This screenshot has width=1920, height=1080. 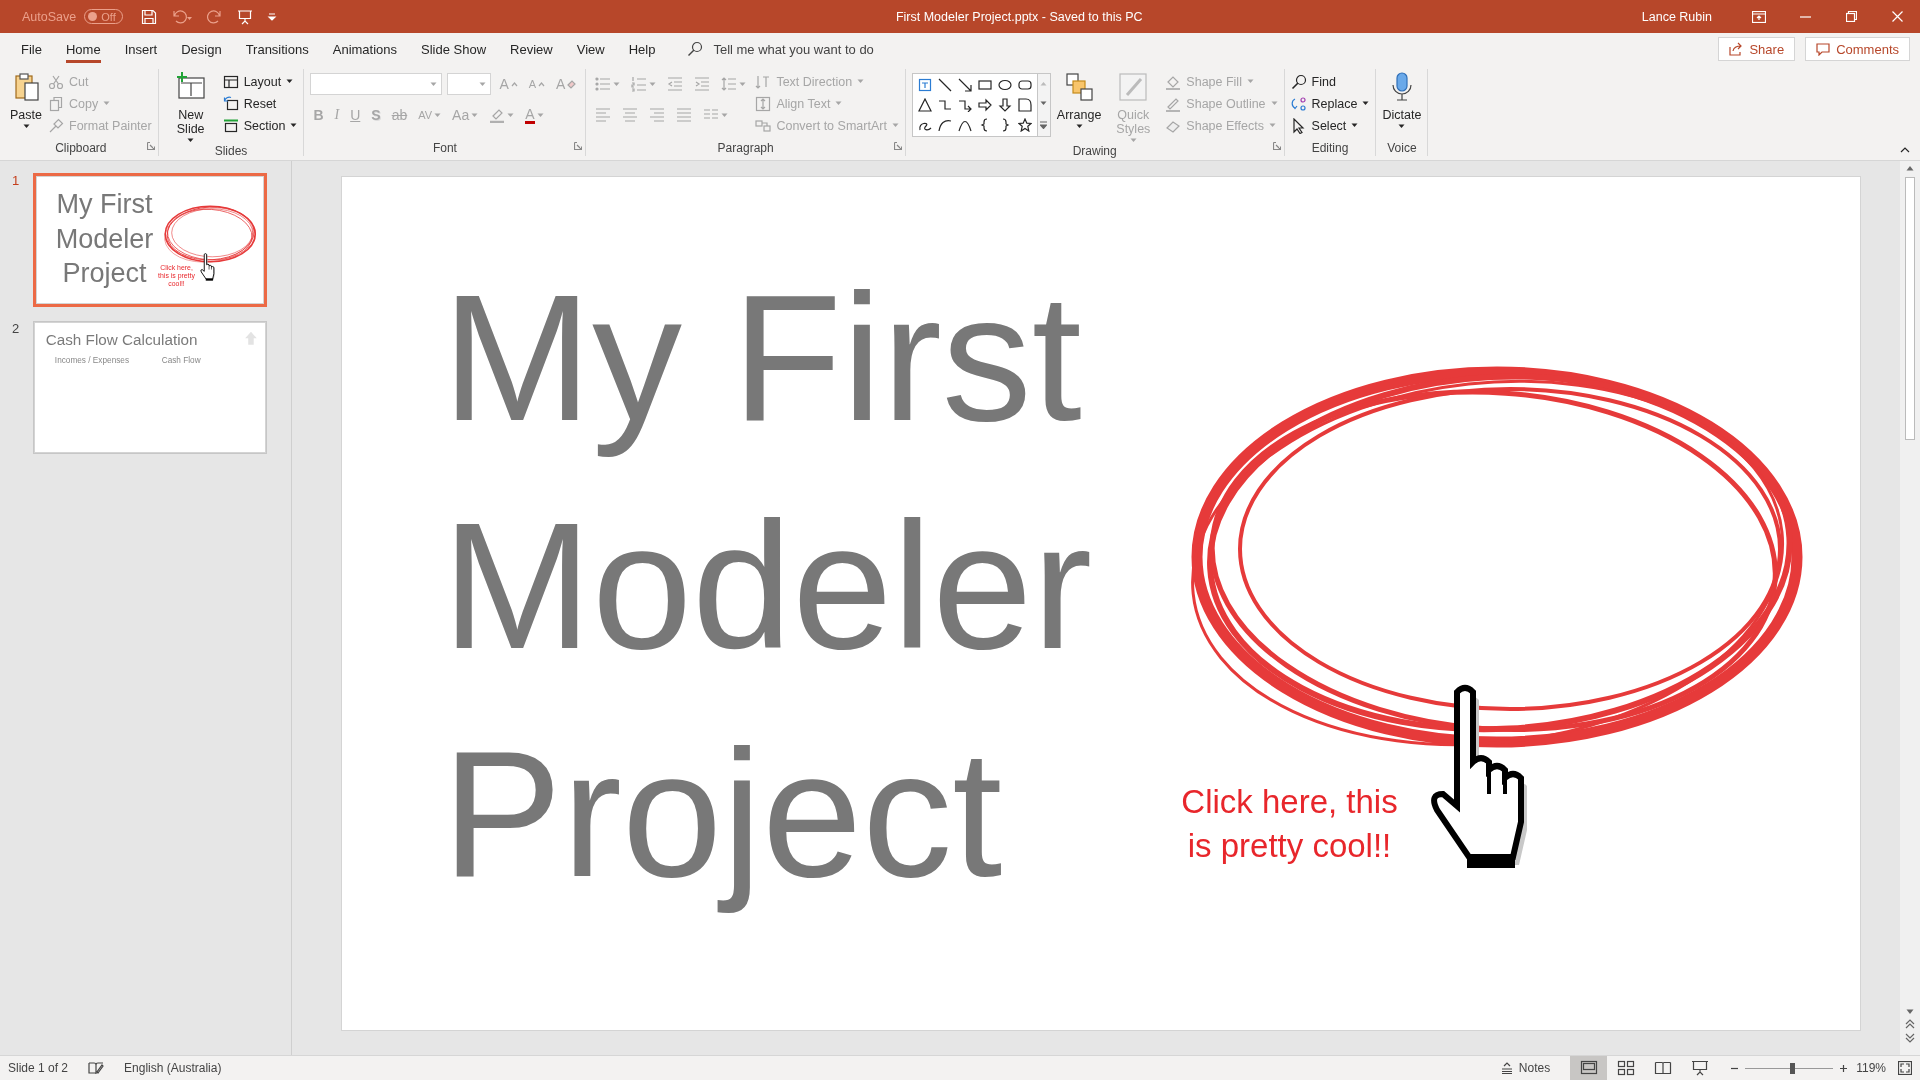 I want to click on line-icon, so click(x=944, y=85).